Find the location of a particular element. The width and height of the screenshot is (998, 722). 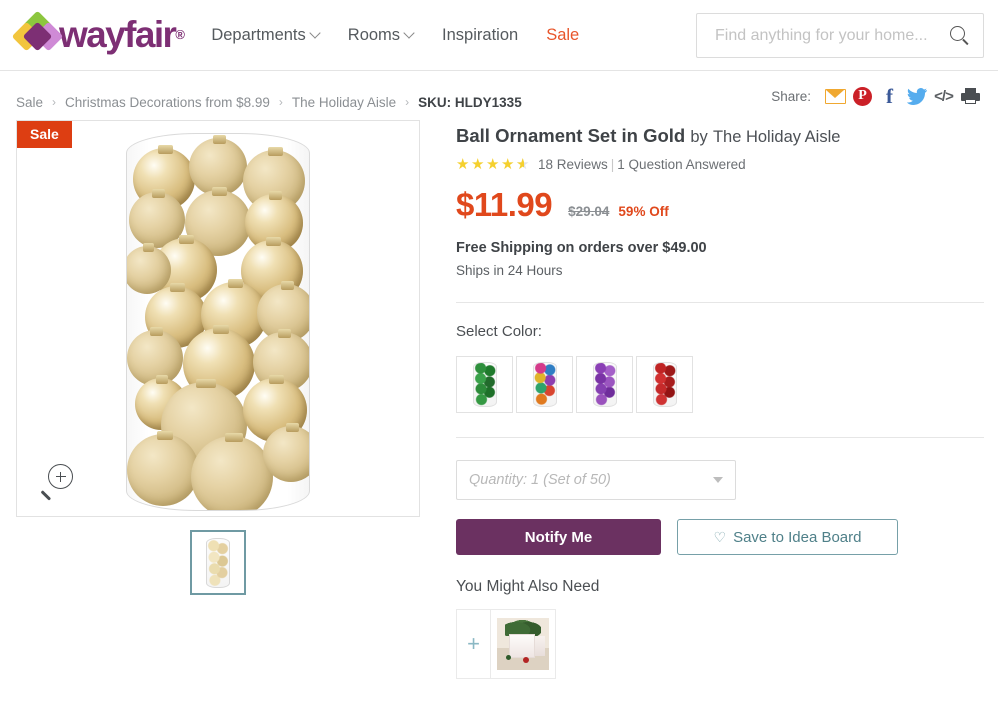

logo-wordmark: wayfair® is located at coordinates (122, 34).